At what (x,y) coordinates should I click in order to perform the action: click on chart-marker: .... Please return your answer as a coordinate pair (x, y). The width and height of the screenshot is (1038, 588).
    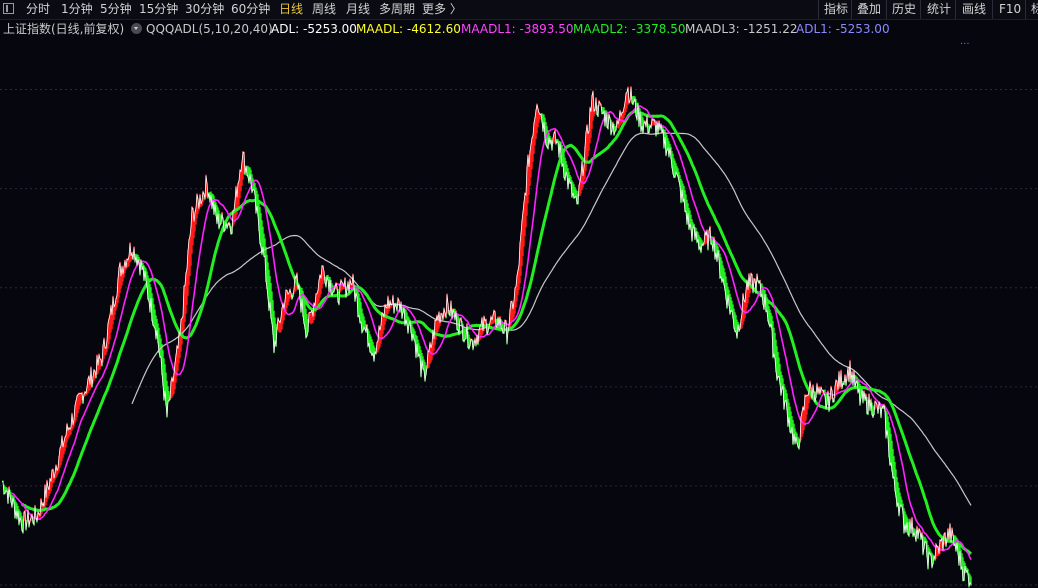
    Looking at the image, I should click on (965, 41).